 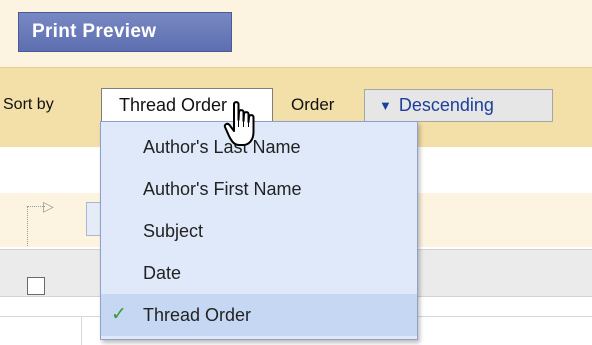 What do you see at coordinates (173, 231) in the screenshot?
I see `sort-option-label: Subject` at bounding box center [173, 231].